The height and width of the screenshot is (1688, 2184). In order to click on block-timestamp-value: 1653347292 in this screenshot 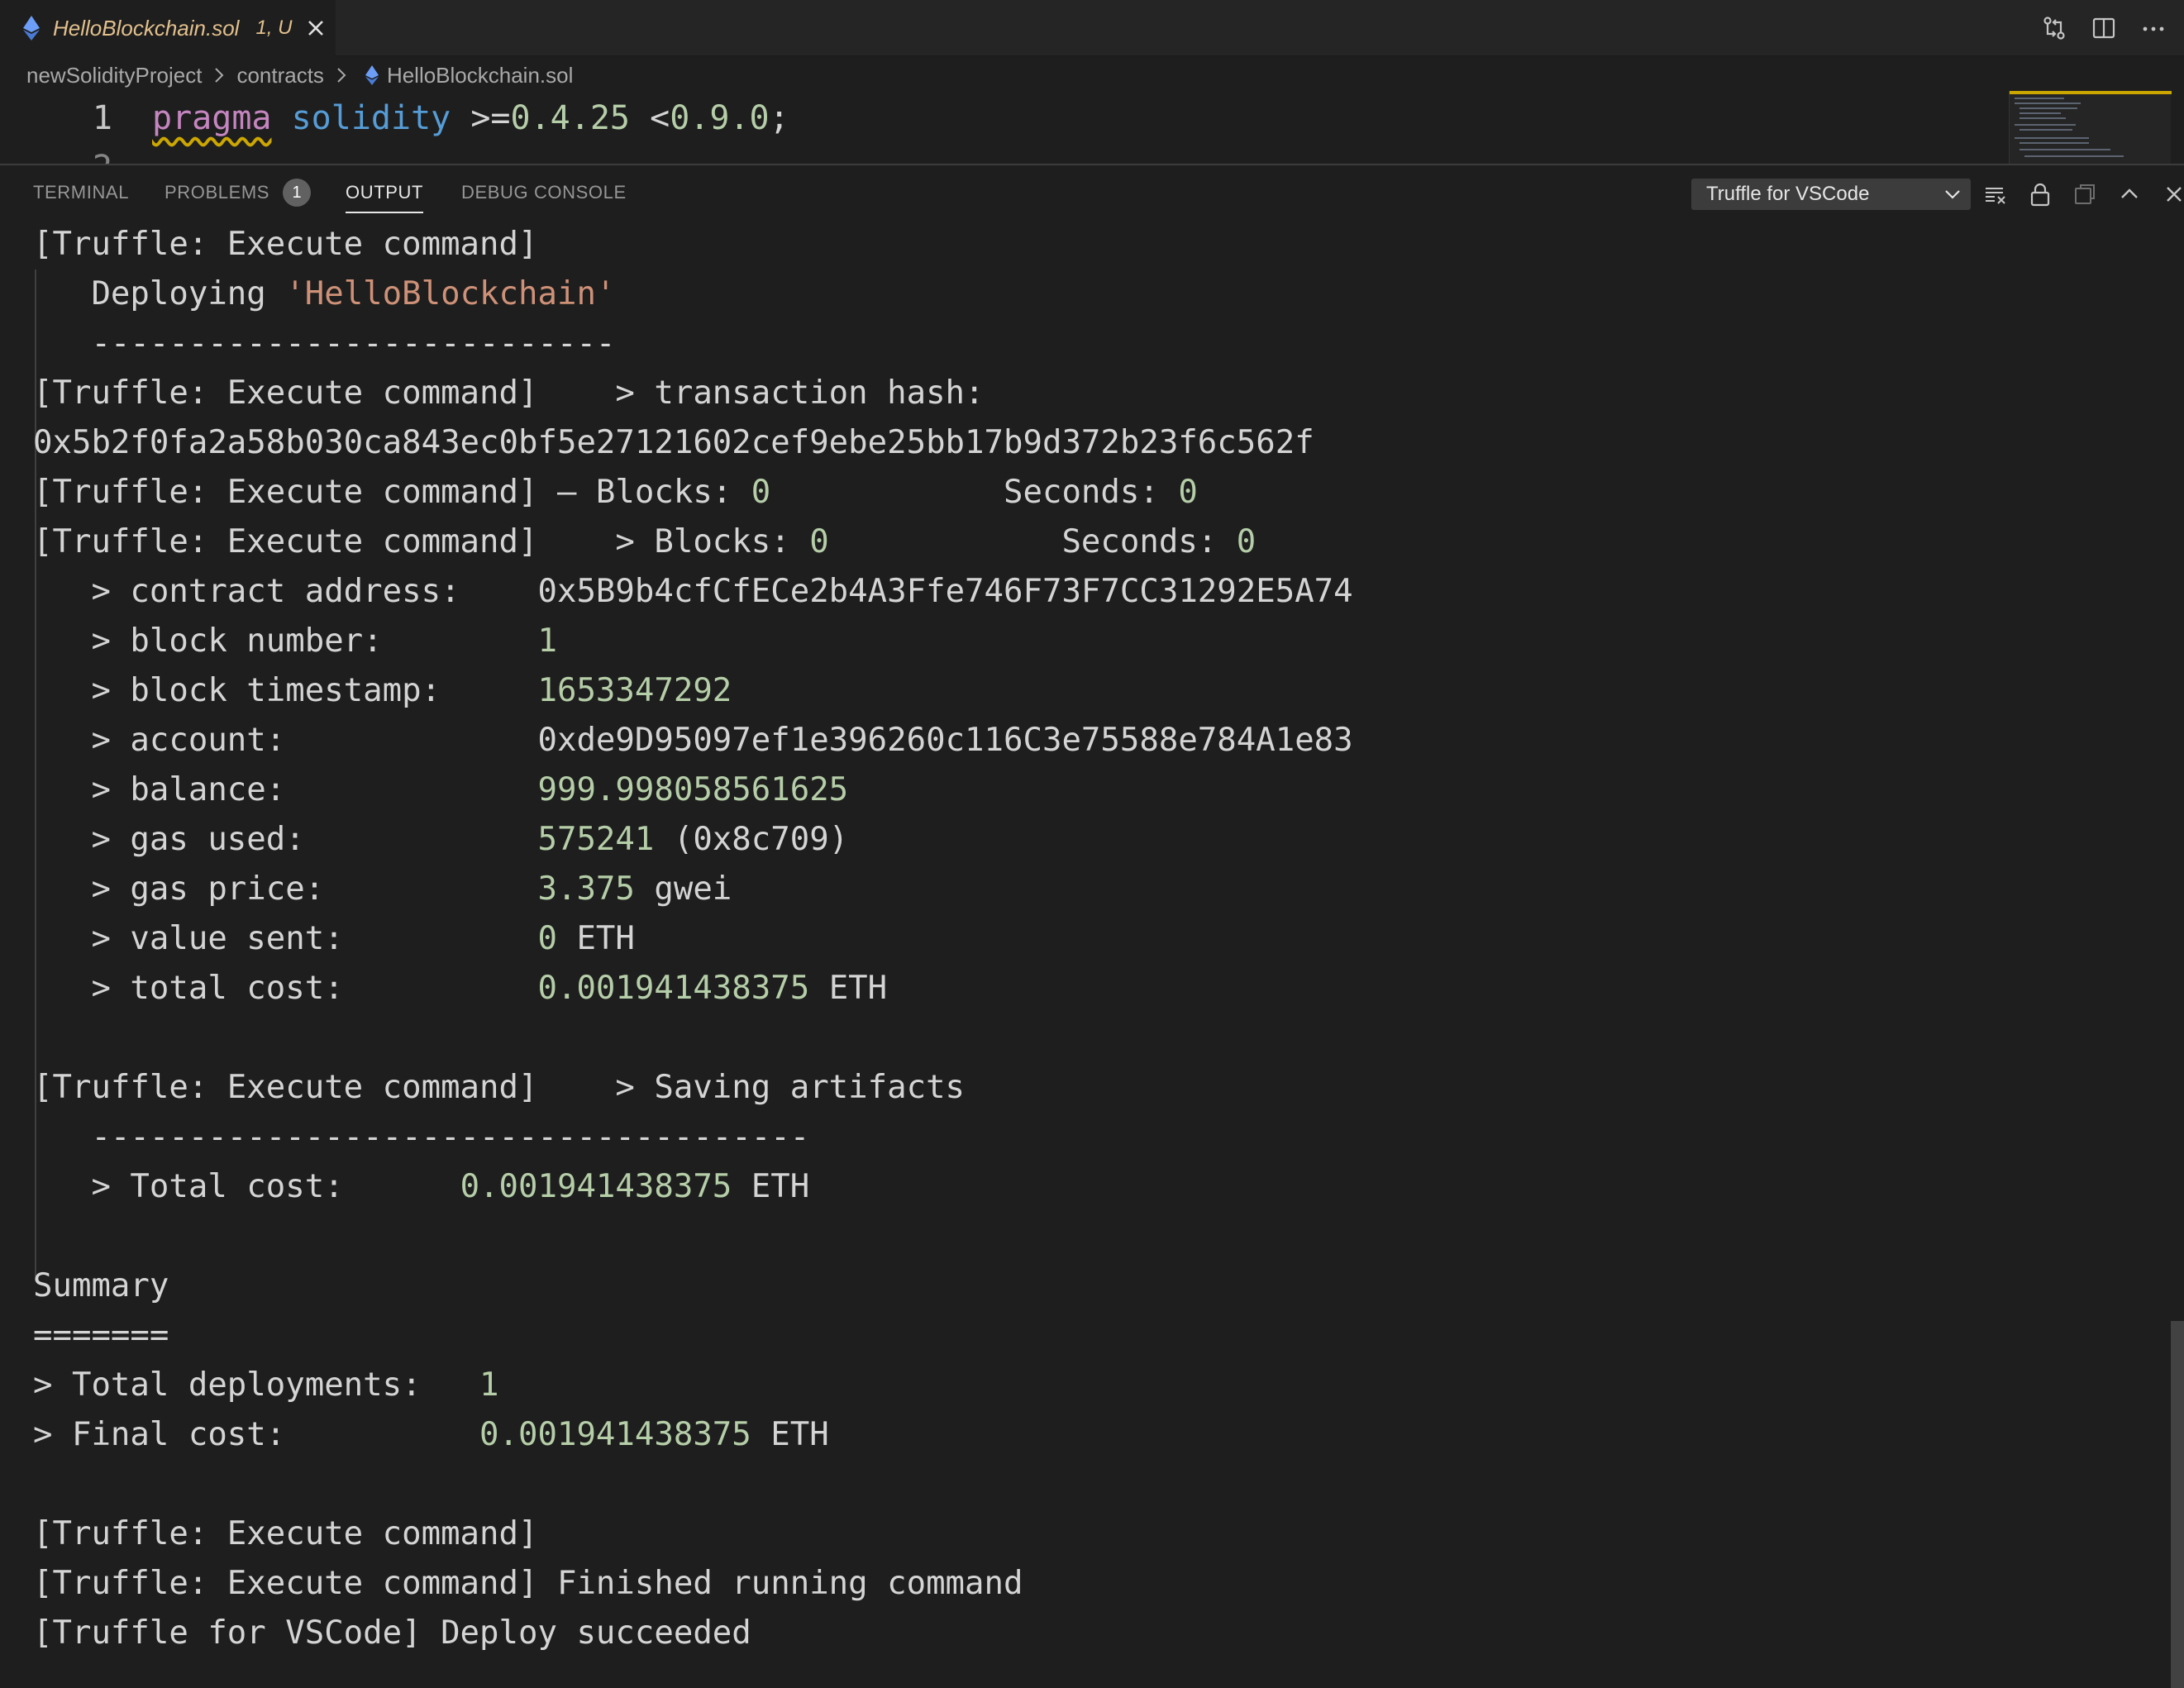, I will do `click(634, 690)`.